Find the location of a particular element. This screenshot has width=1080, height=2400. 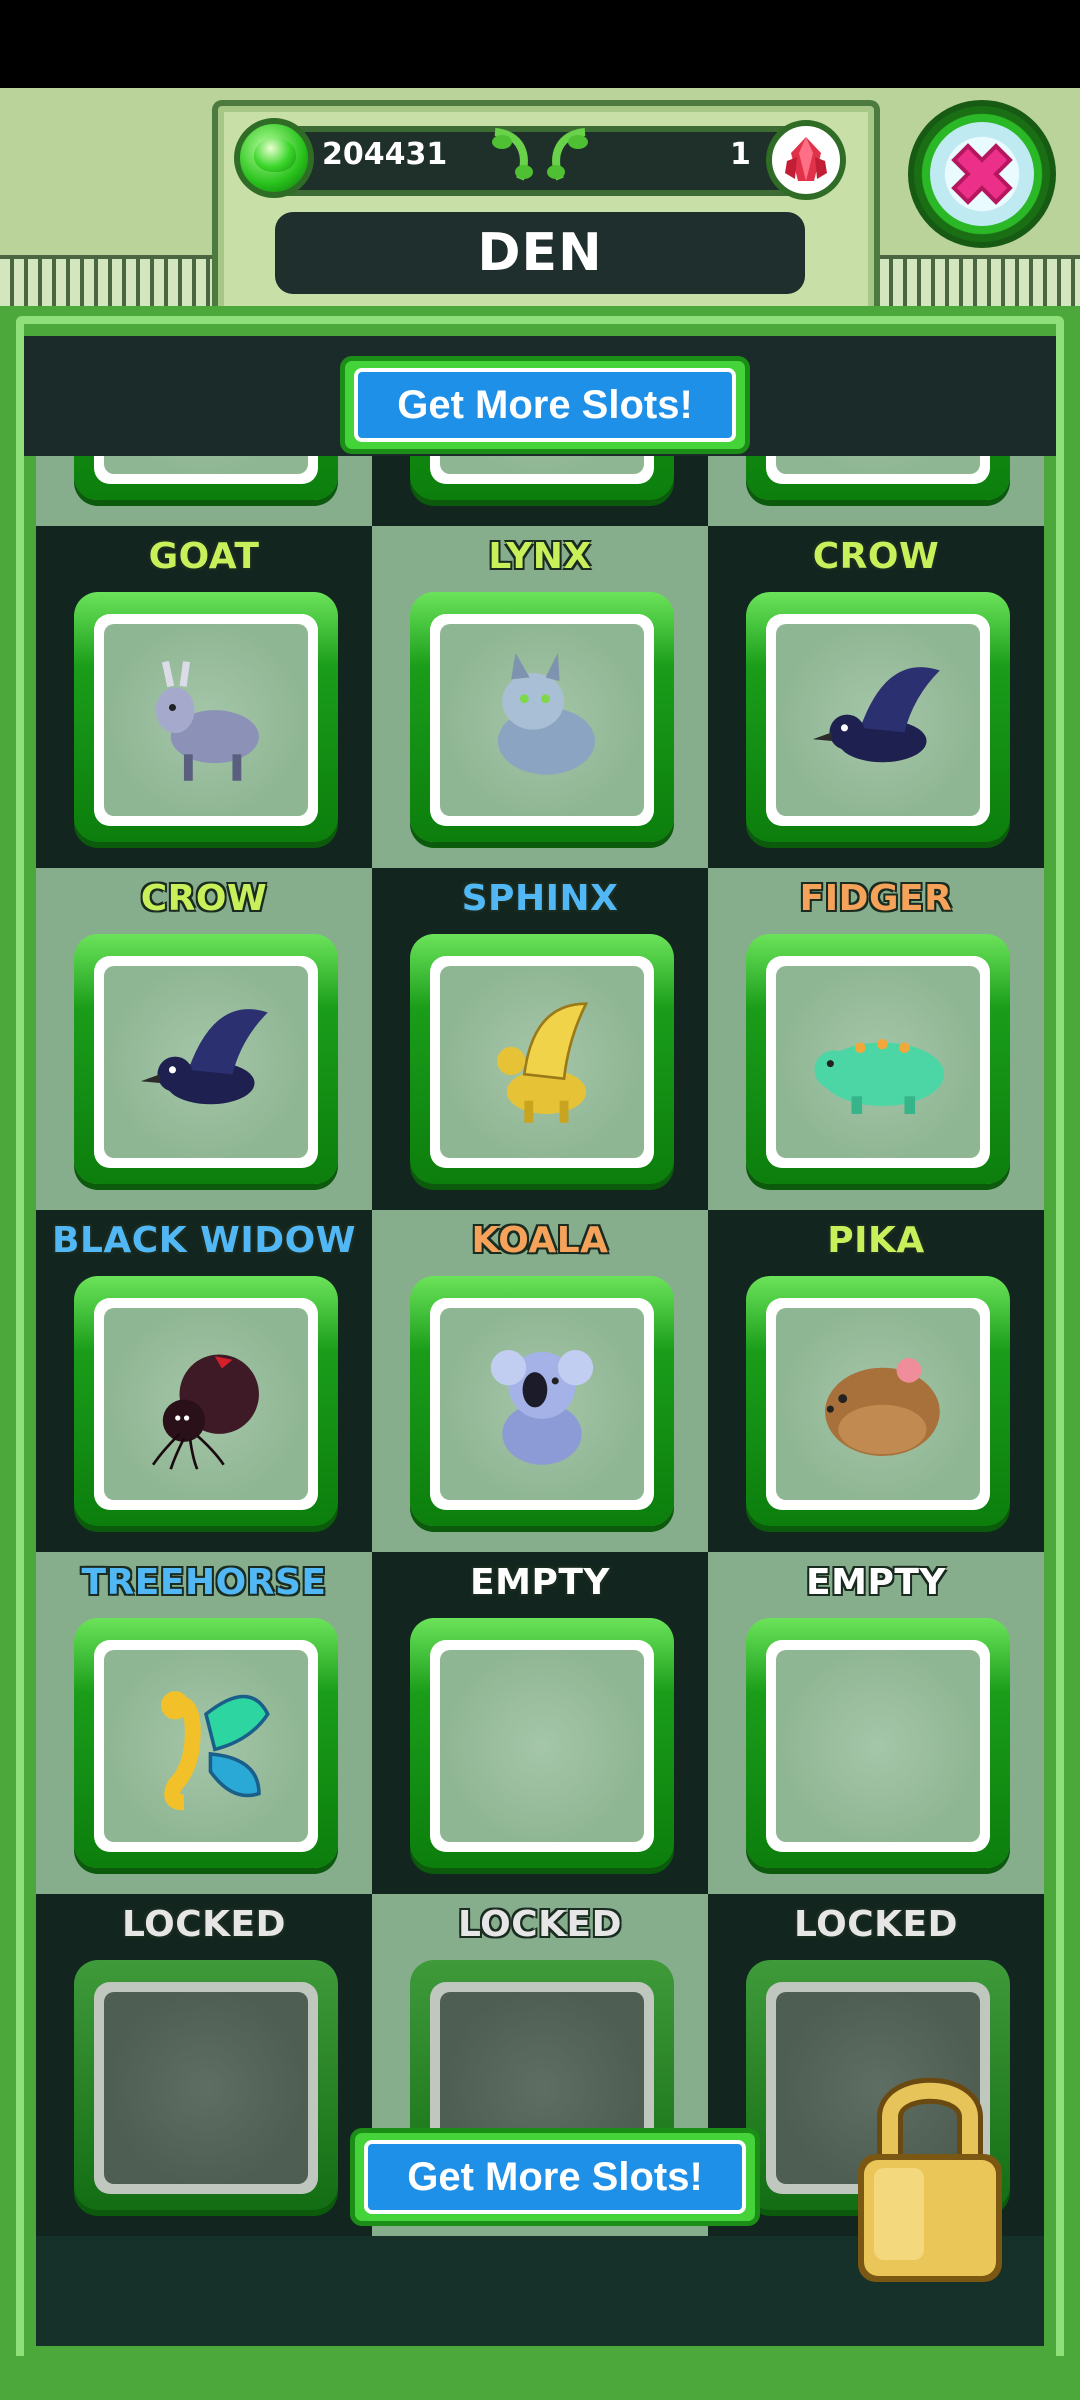

koala-icon is located at coordinates (542, 1407).